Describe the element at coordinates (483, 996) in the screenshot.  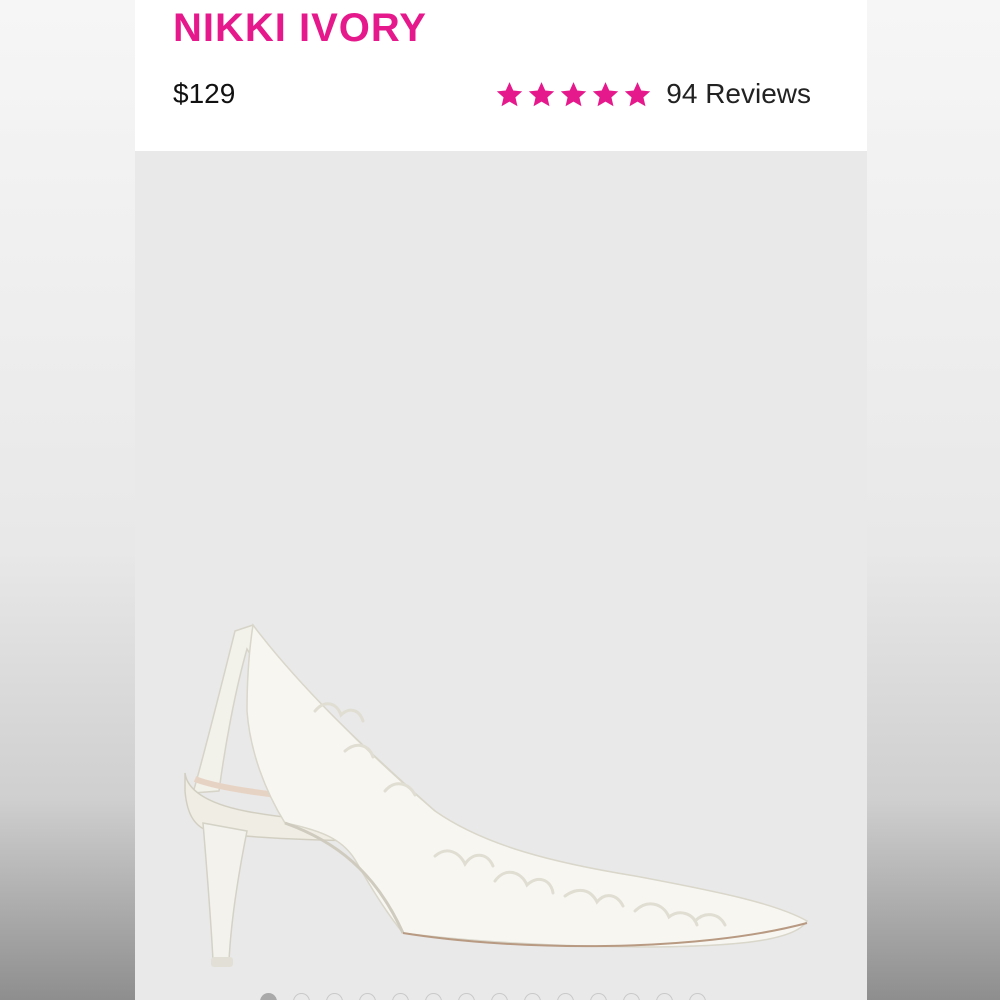
I see `carousel-pagination` at that location.